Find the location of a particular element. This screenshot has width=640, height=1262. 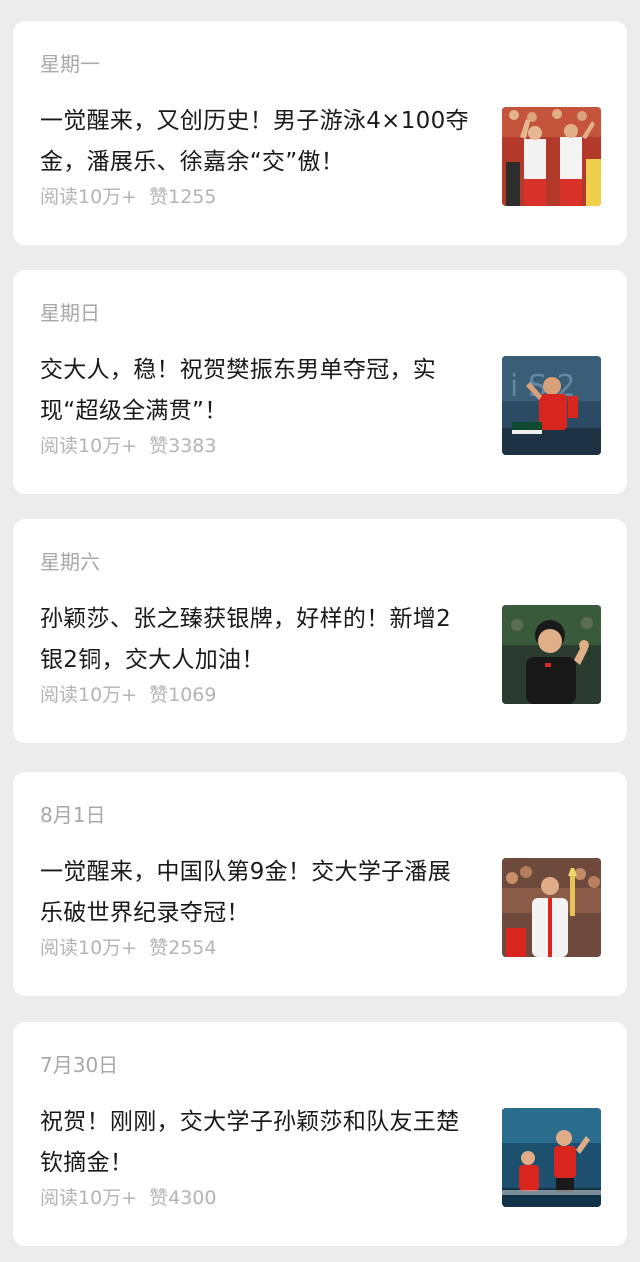

article-title: 孙颖莎、张之臻获银牌，好样的！新增2银2铜，交大人加油！ is located at coordinates (256, 640).